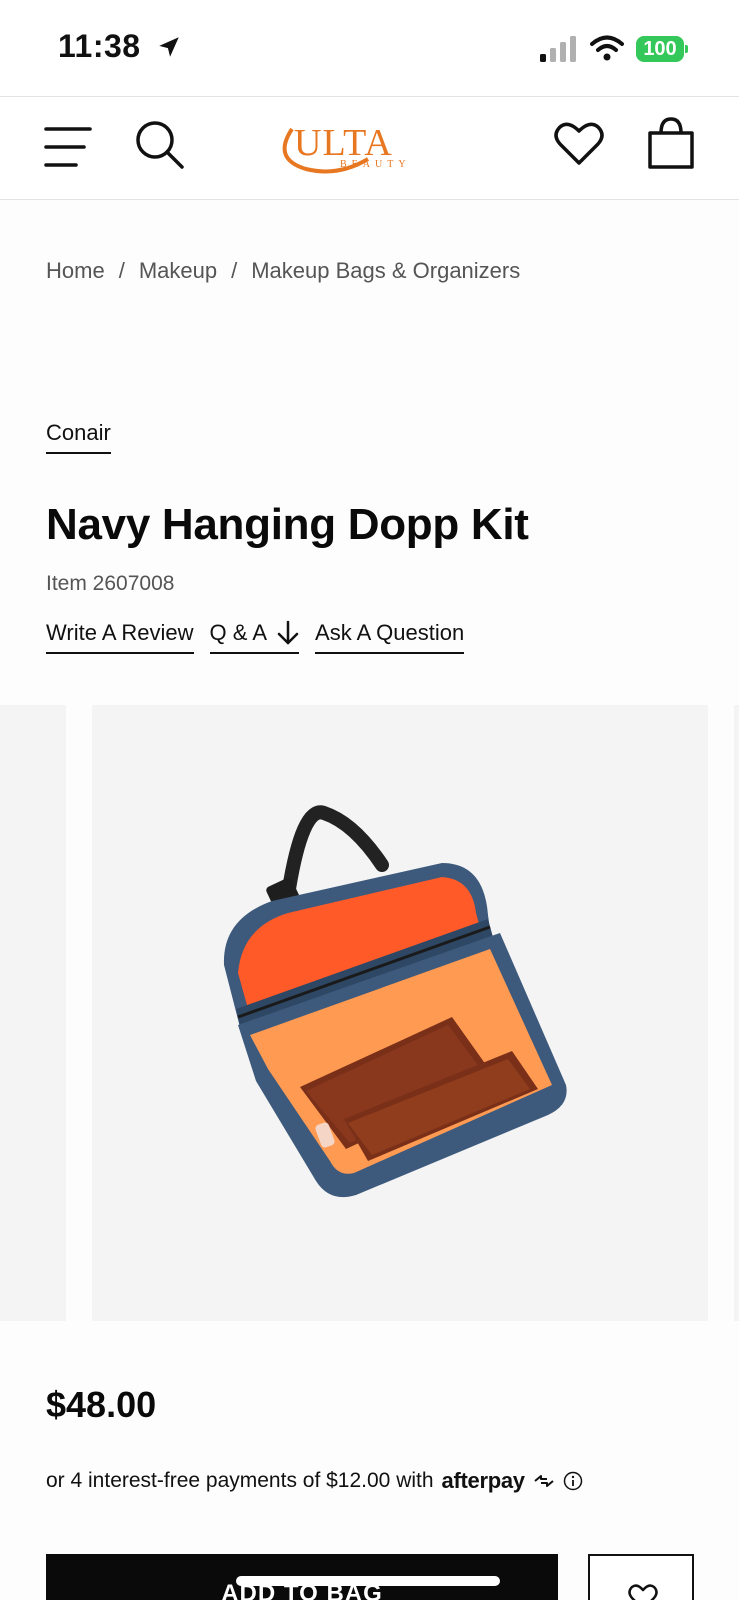  Describe the element at coordinates (120, 632) in the screenshot. I see `write-review-label: Write A Review` at that location.